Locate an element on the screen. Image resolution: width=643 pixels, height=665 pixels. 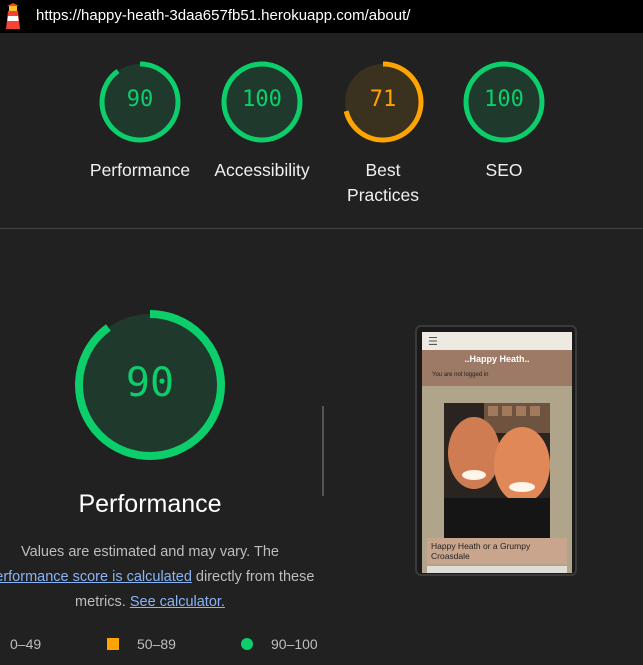
gauge-label: Performance is located at coordinates (140, 170).